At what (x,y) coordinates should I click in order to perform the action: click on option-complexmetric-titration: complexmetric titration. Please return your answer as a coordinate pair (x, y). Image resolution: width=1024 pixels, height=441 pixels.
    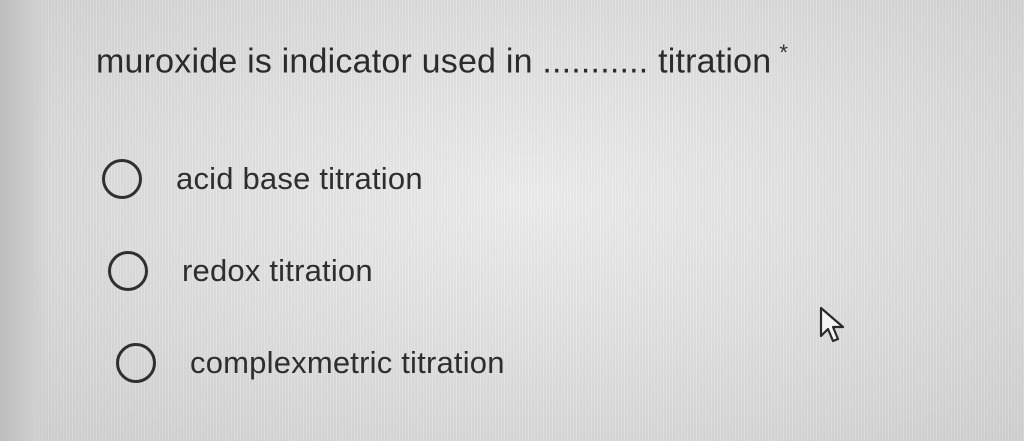
    Looking at the image, I should click on (310, 363).